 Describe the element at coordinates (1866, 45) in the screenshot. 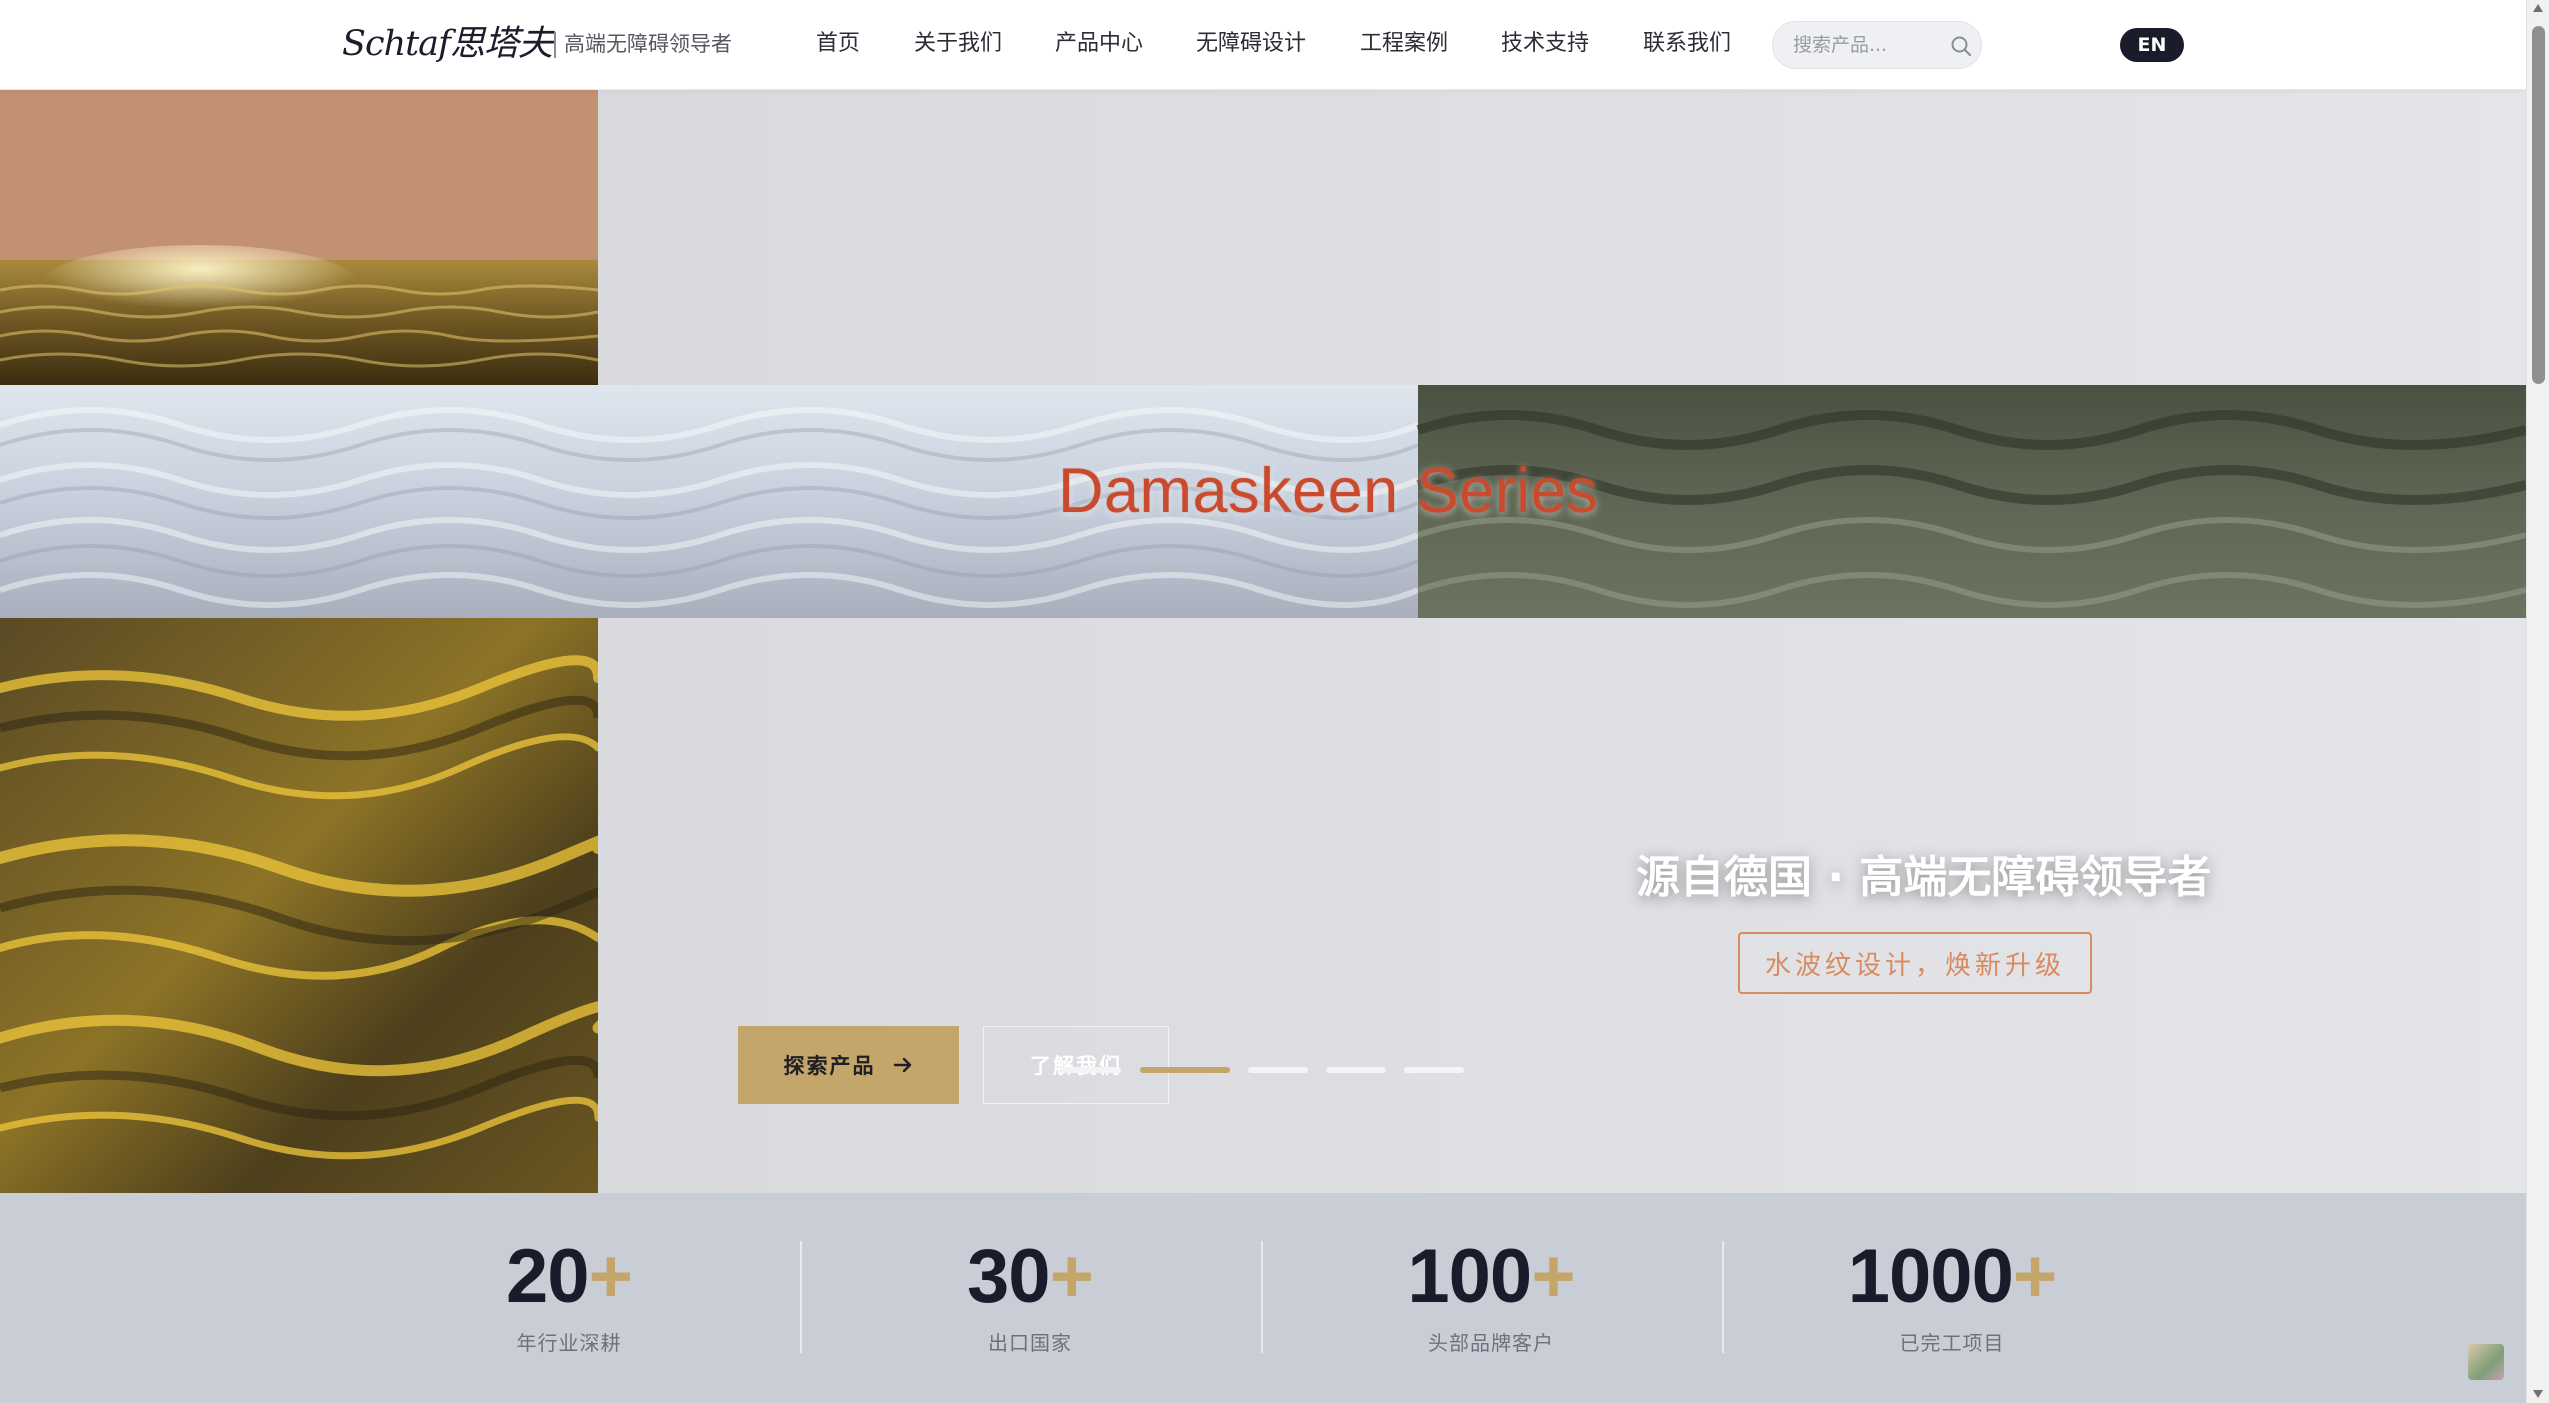

I see `search-input` at that location.